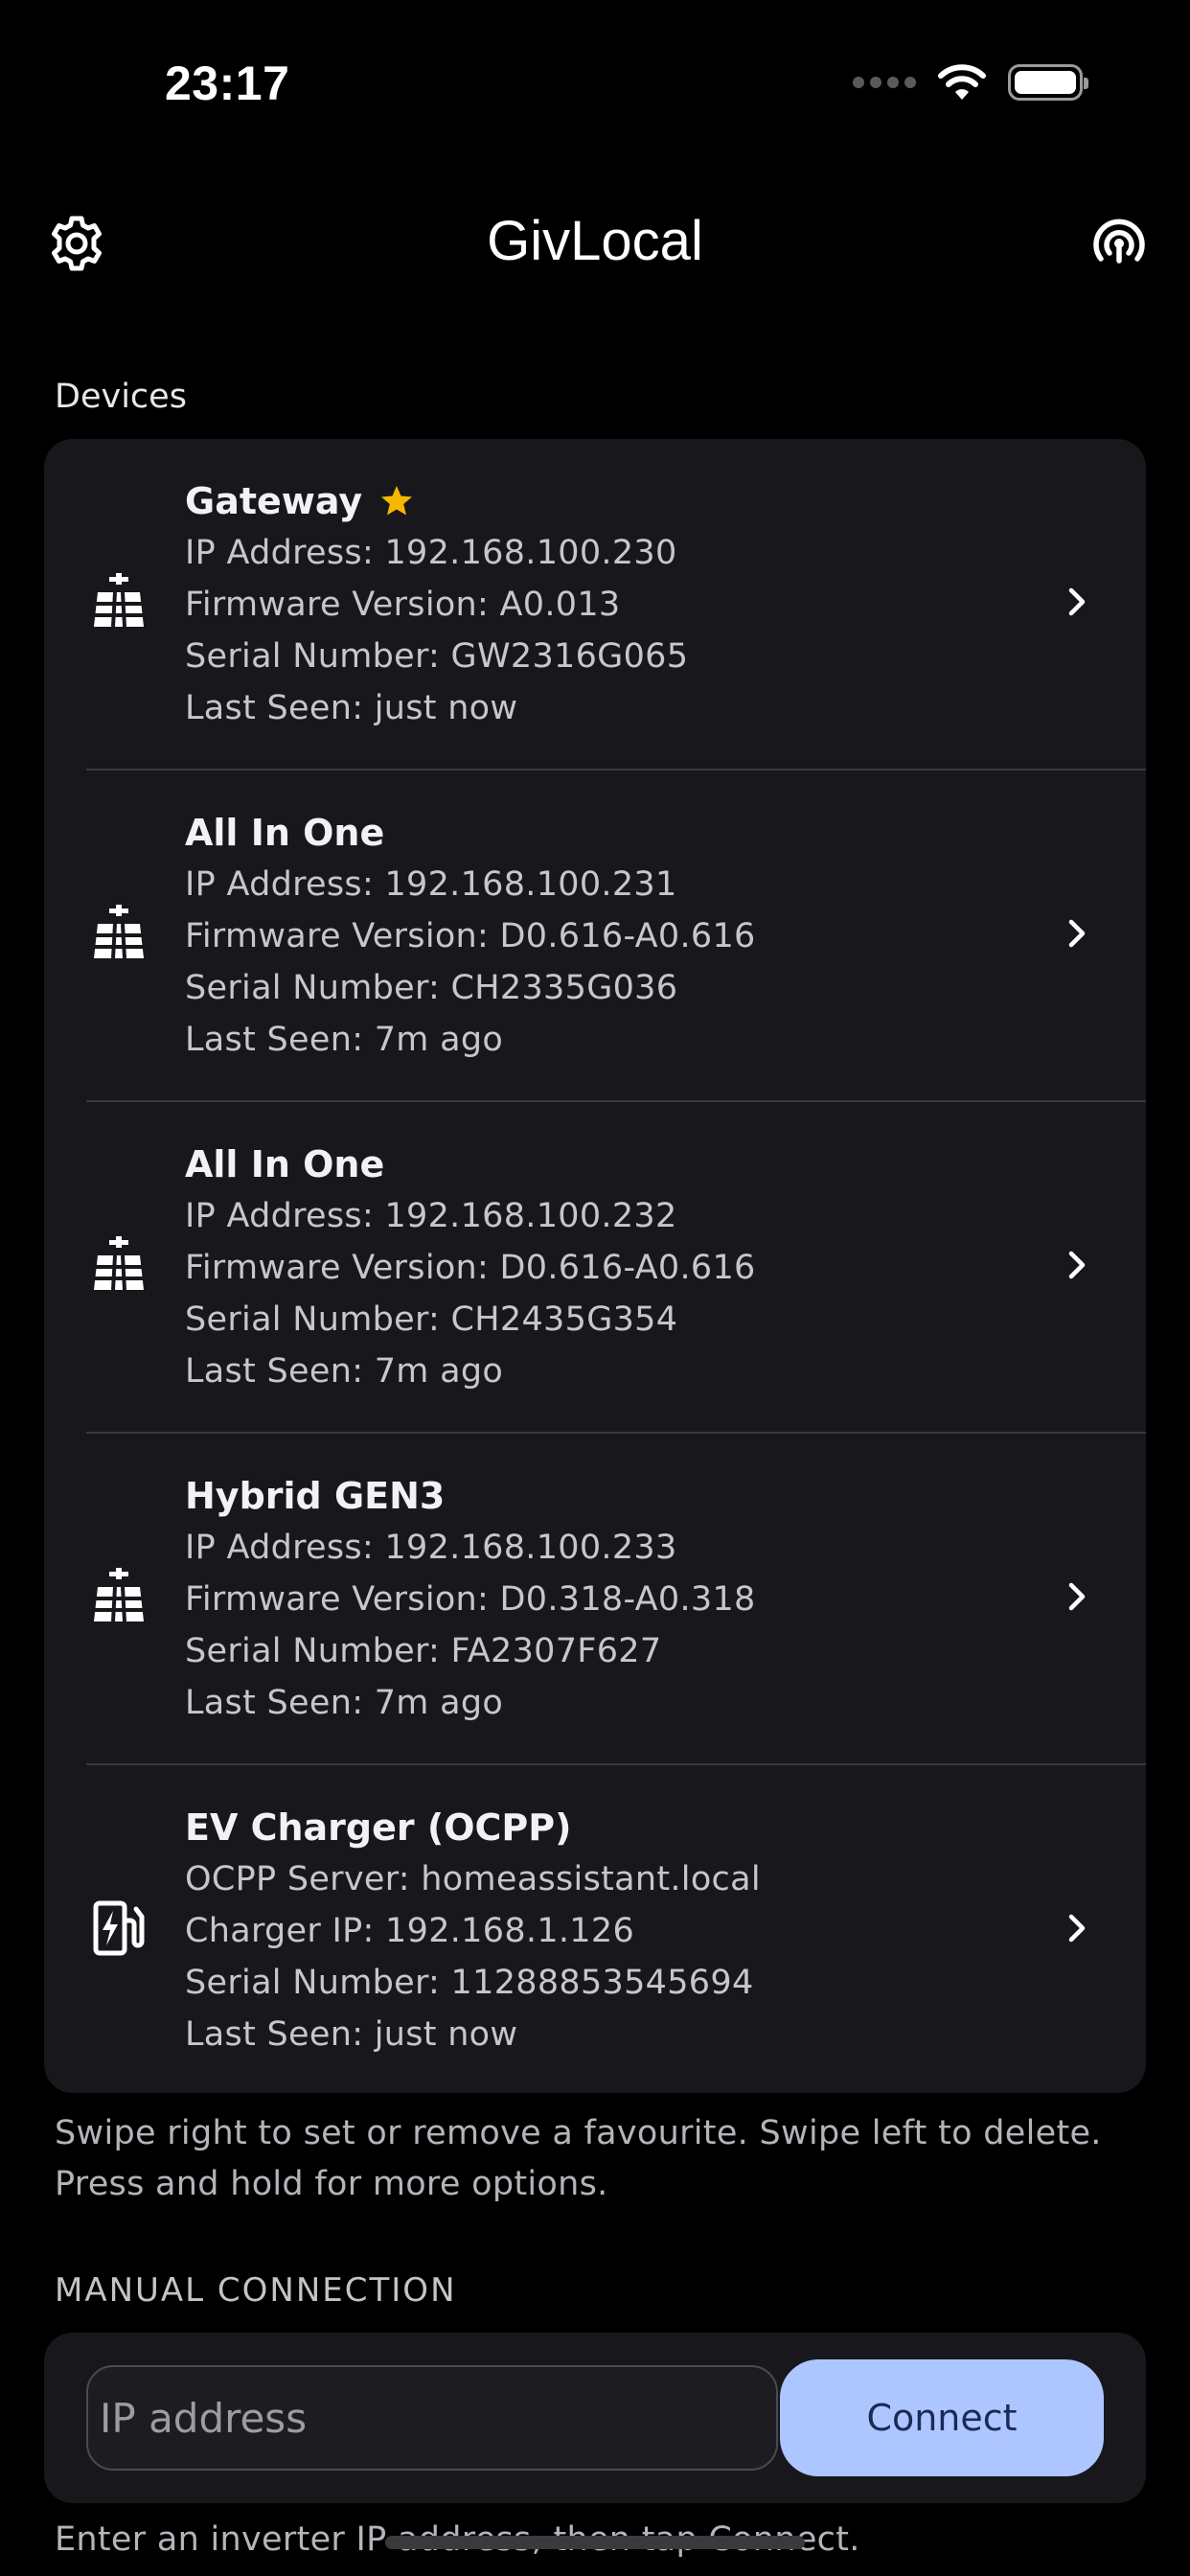  I want to click on device-ip: IP Address: 192.168.100.232, so click(431, 1216).